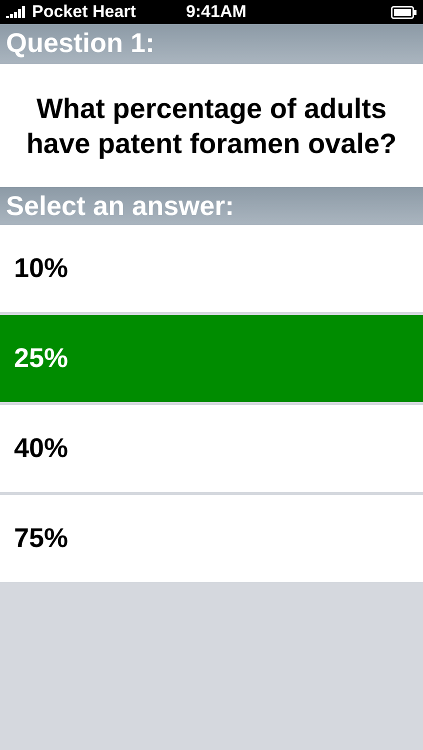  What do you see at coordinates (211, 358) in the screenshot?
I see `answer-option: 25%` at bounding box center [211, 358].